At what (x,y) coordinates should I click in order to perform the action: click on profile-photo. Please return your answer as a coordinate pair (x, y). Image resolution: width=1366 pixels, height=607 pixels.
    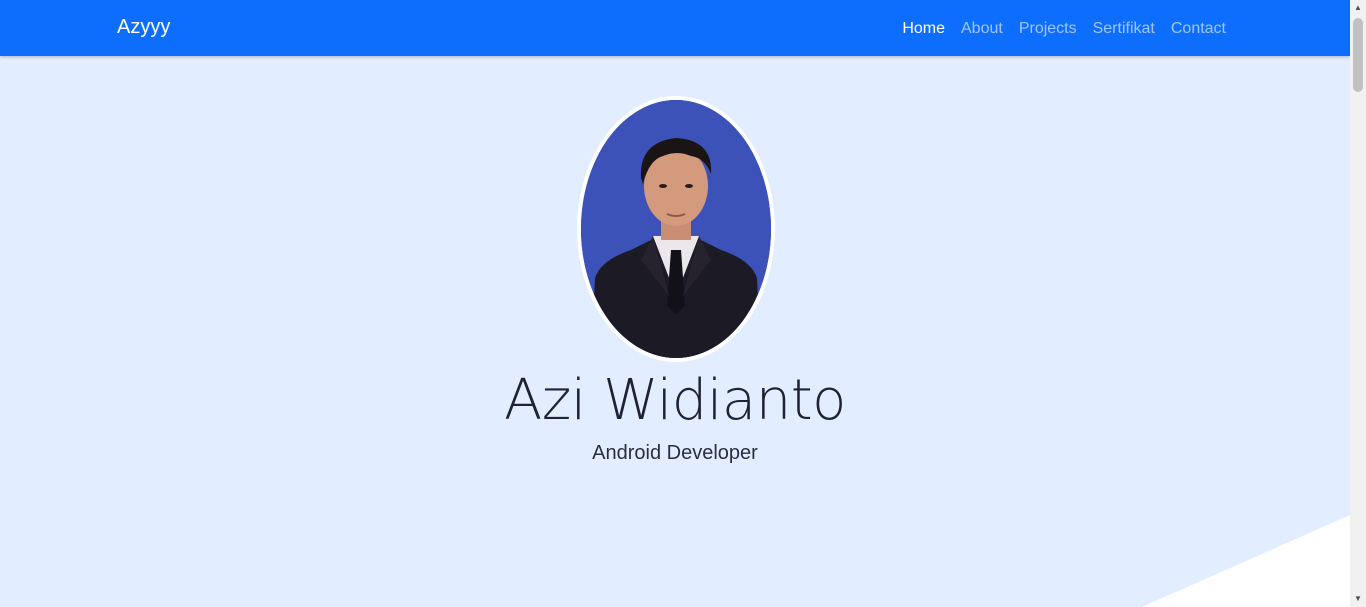
    Looking at the image, I should click on (676, 229).